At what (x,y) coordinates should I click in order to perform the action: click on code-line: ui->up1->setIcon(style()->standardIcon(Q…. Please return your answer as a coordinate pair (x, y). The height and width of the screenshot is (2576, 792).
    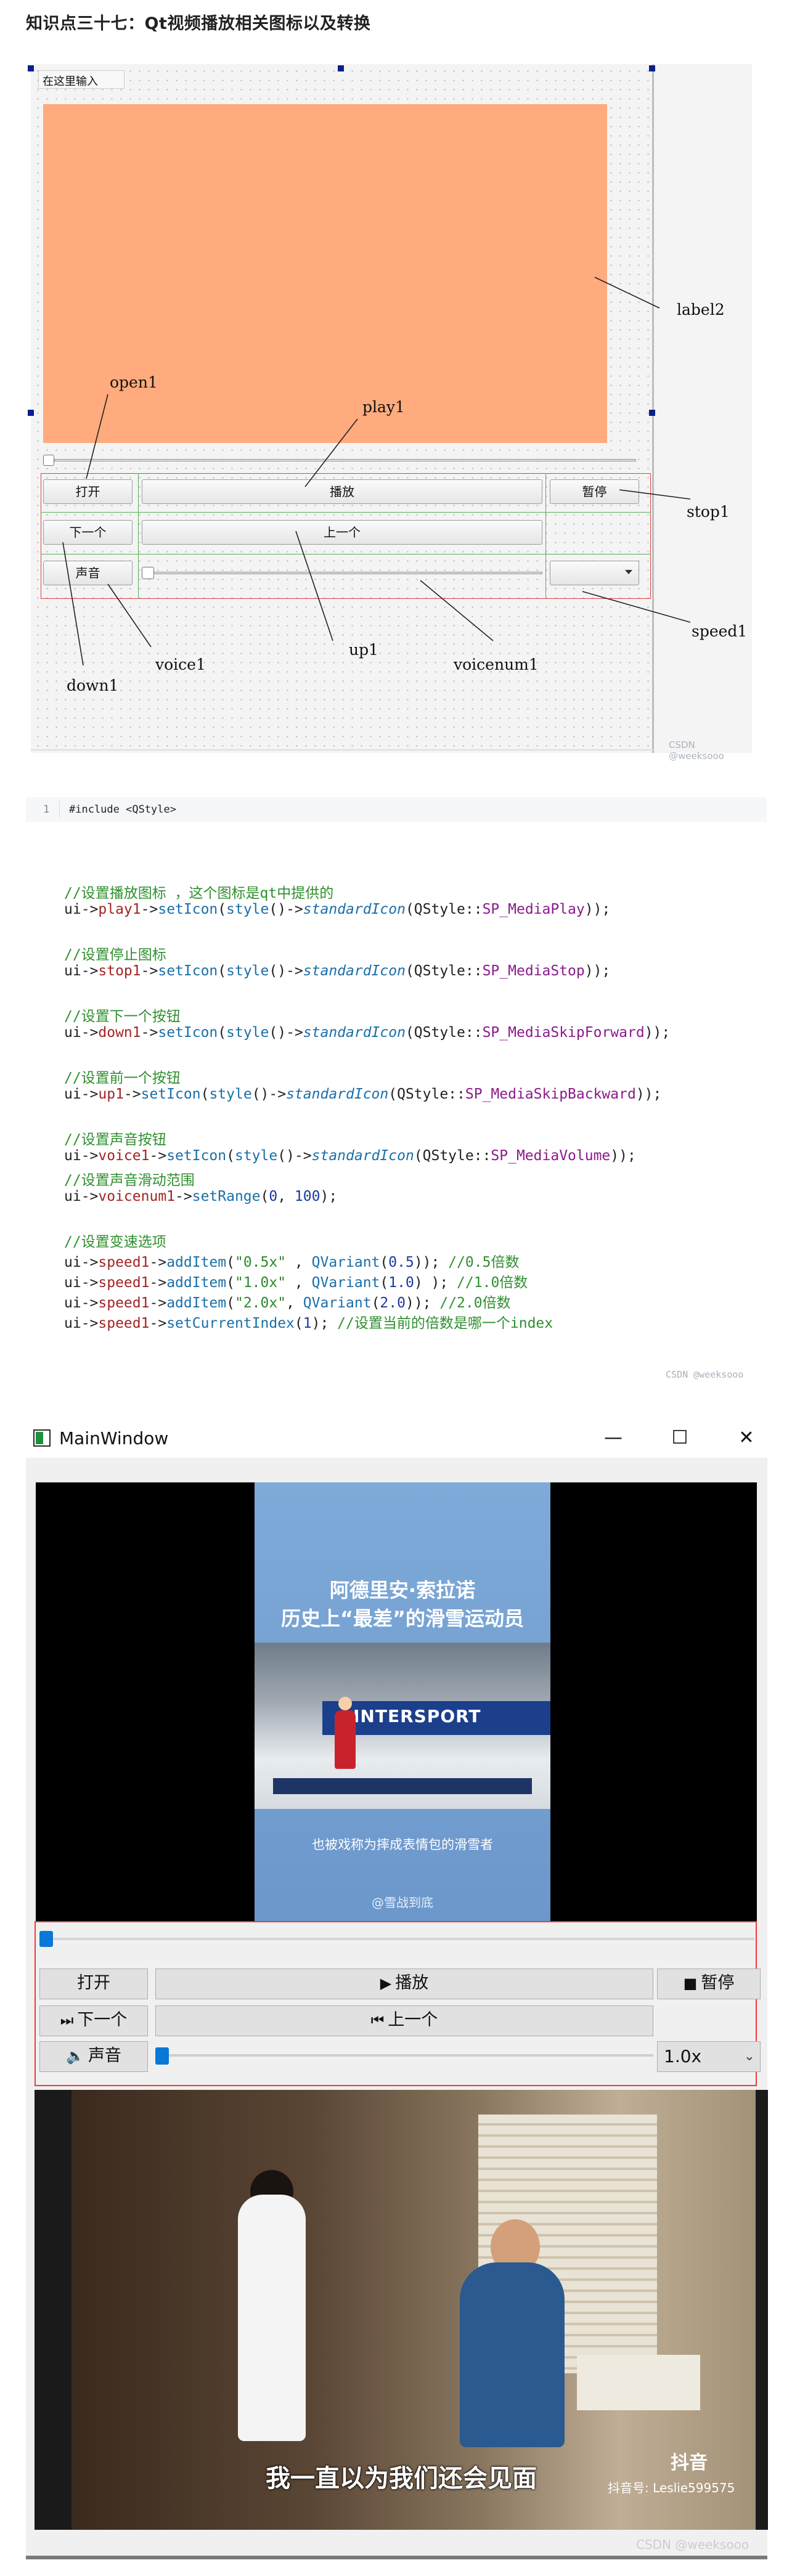
    Looking at the image, I should click on (363, 1094).